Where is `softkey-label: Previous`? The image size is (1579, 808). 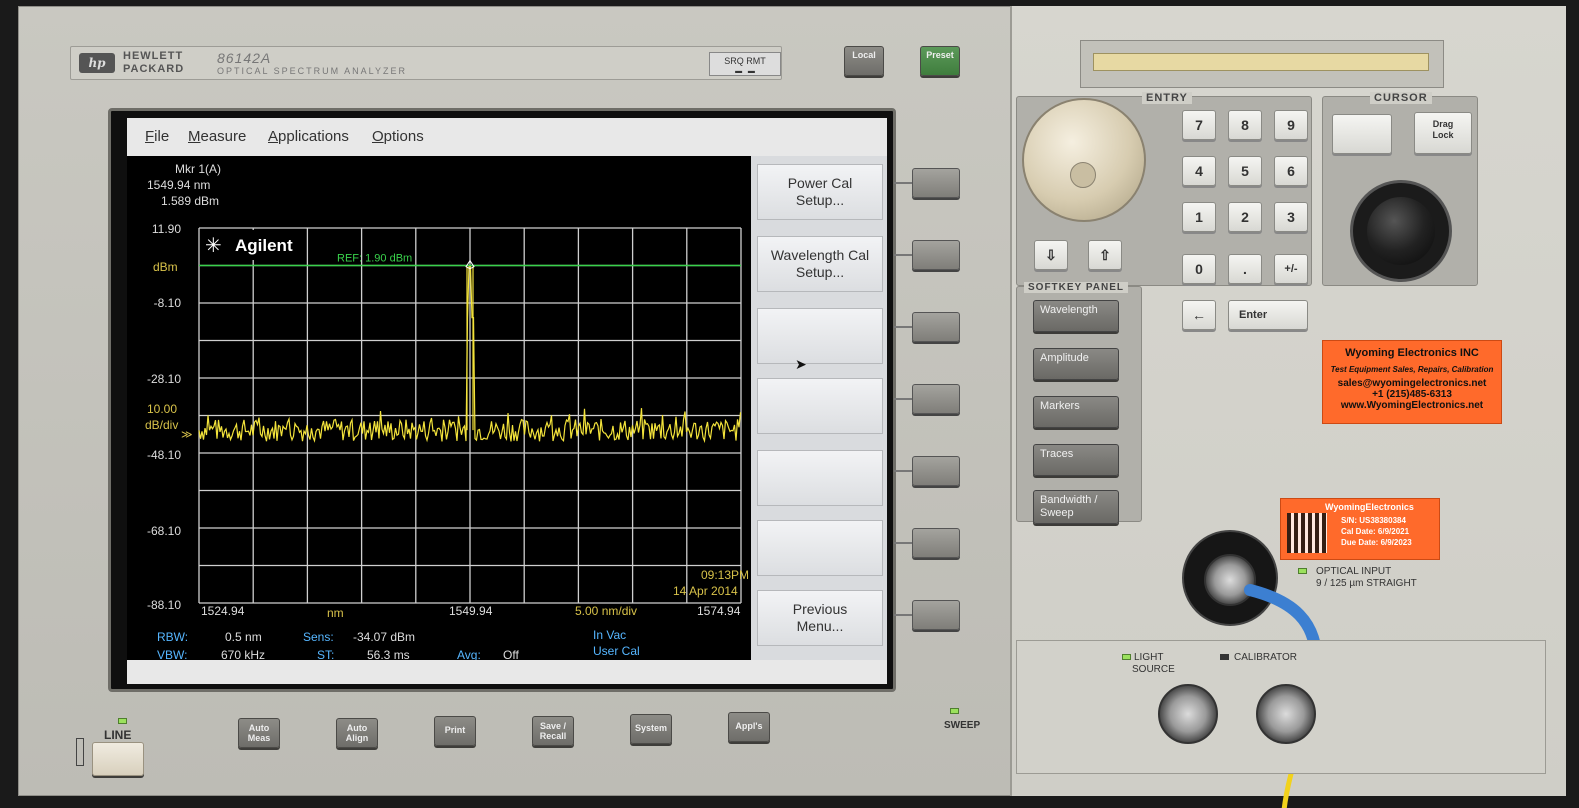 softkey-label: Previous is located at coordinates (820, 609).